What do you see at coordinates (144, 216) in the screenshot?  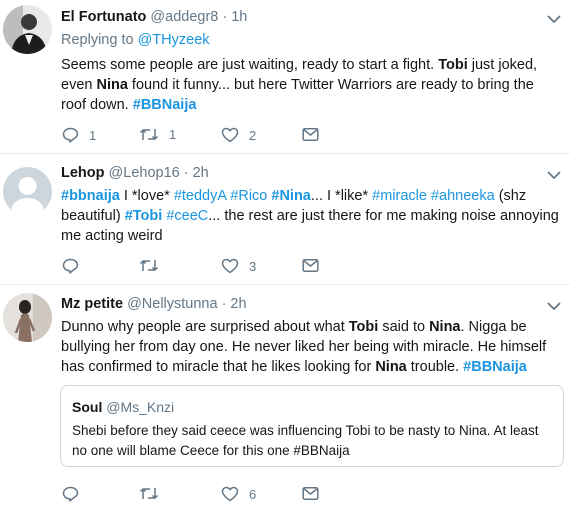 I see `hashtag-link: #Tobi` at bounding box center [144, 216].